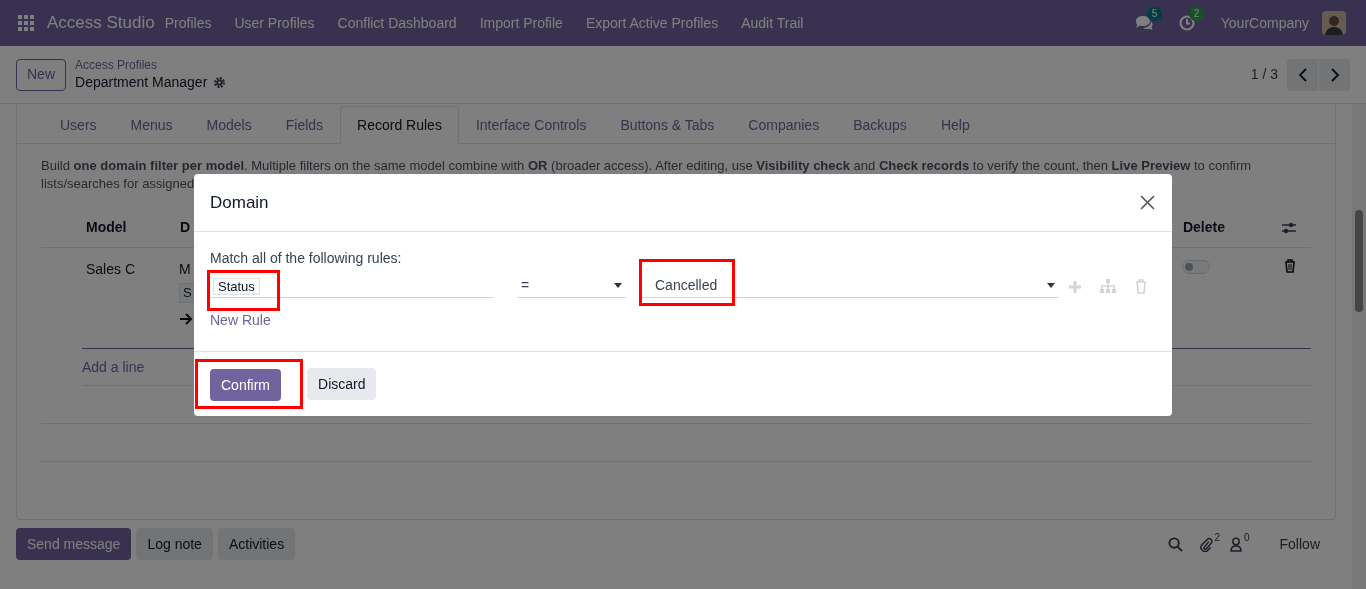  I want to click on company-switcher: YourCompany, so click(1264, 23).